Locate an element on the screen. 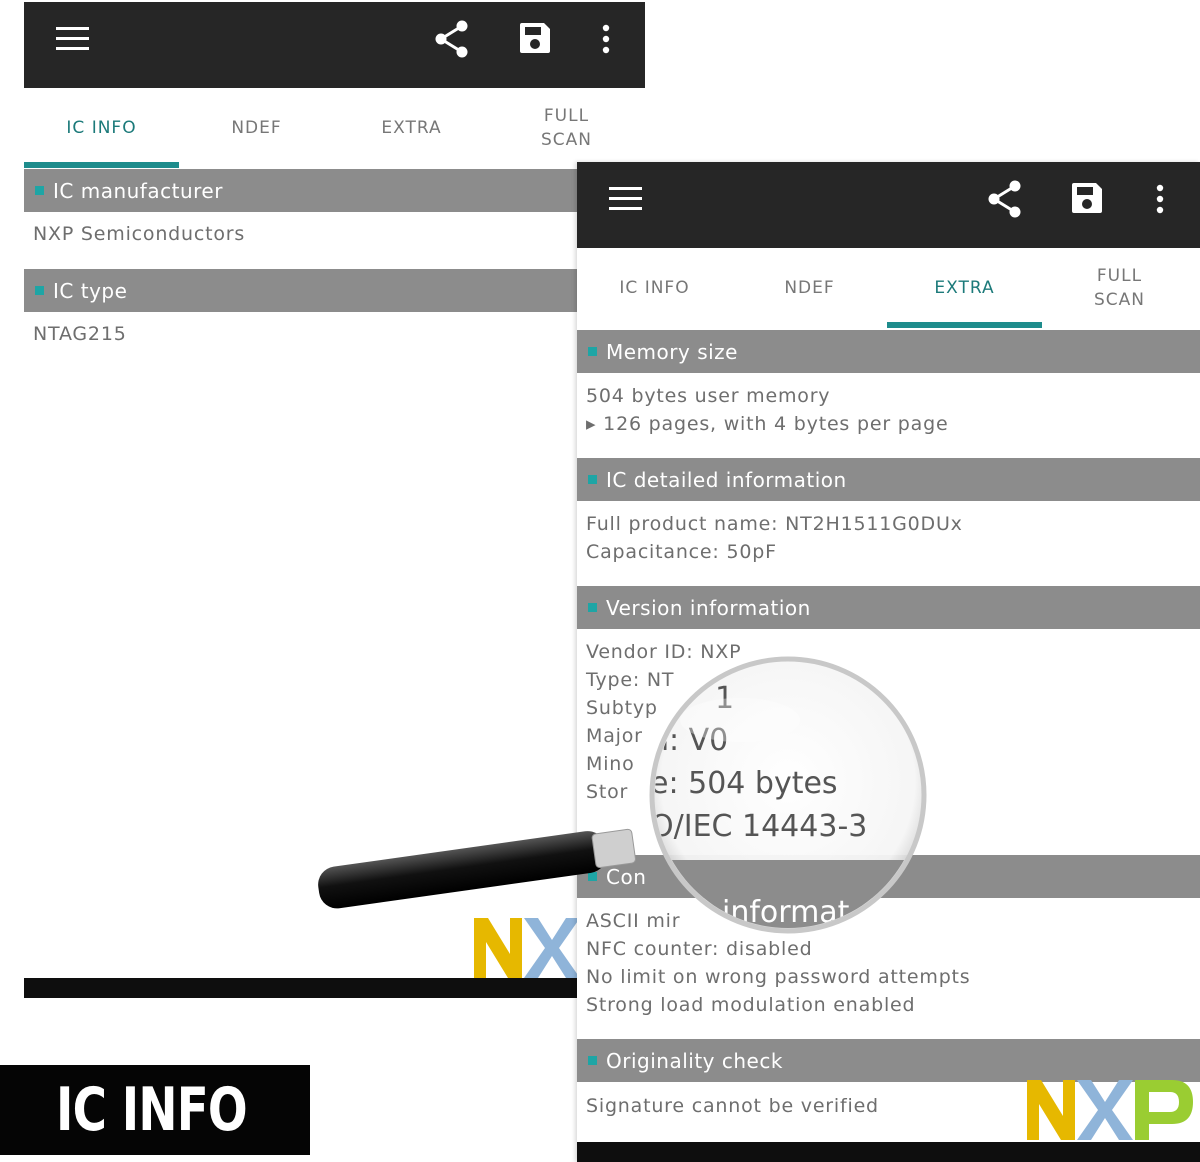 This screenshot has height=1162, width=1200. section-line: 504 bytes user memory is located at coordinates (708, 396).